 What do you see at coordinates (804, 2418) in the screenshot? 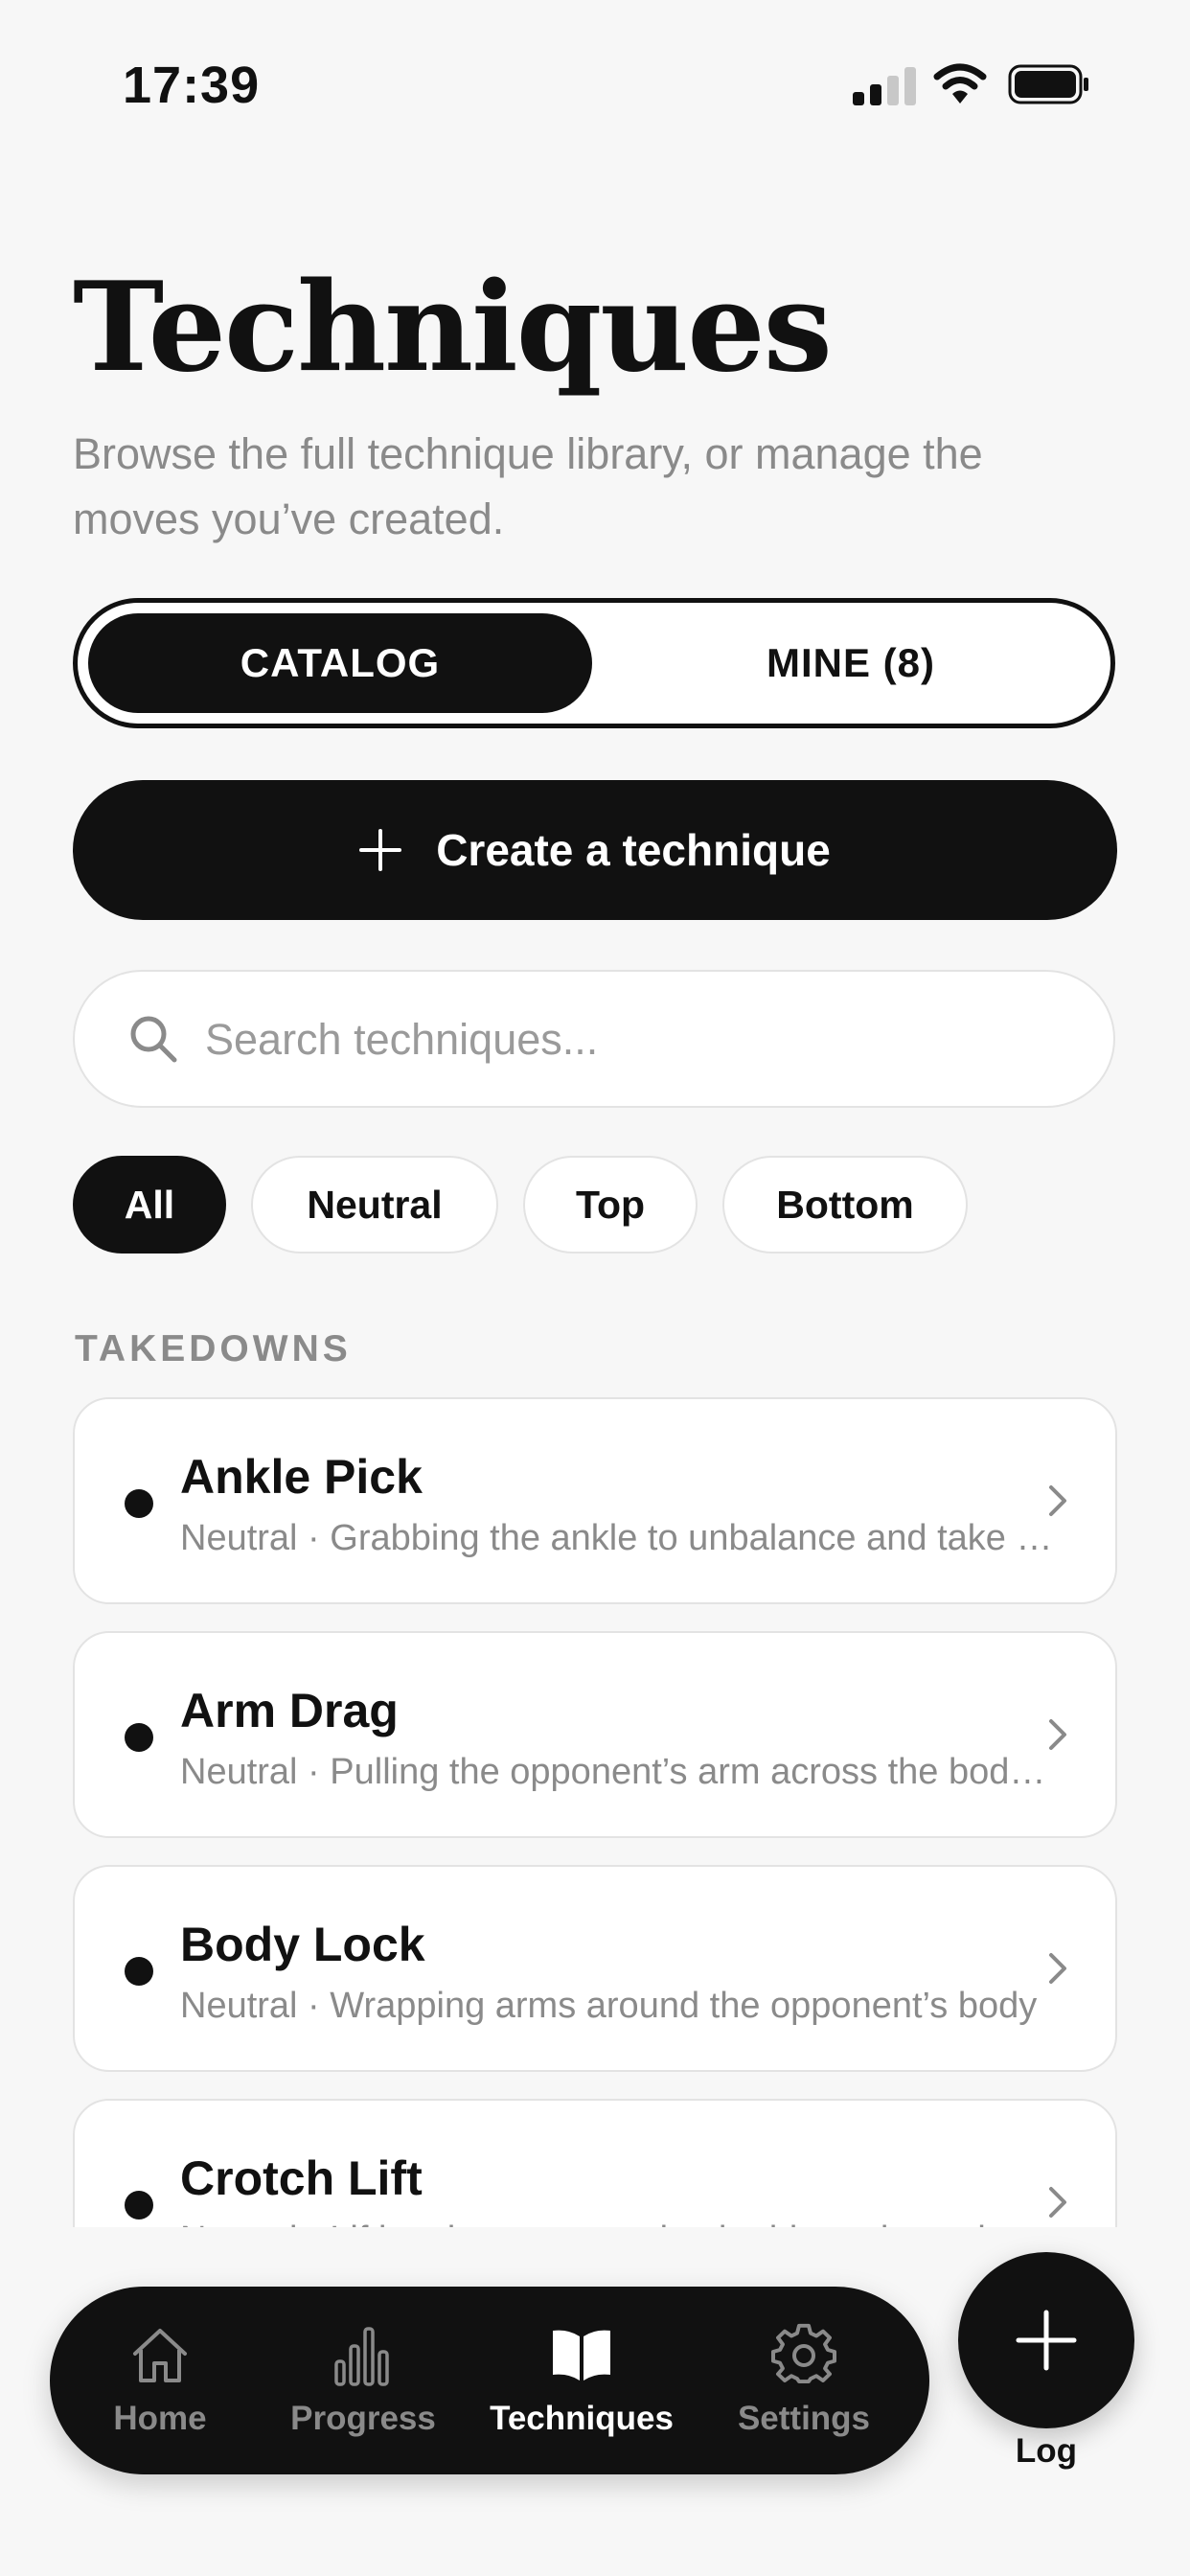
I see `tab-settings-label: Settings` at bounding box center [804, 2418].